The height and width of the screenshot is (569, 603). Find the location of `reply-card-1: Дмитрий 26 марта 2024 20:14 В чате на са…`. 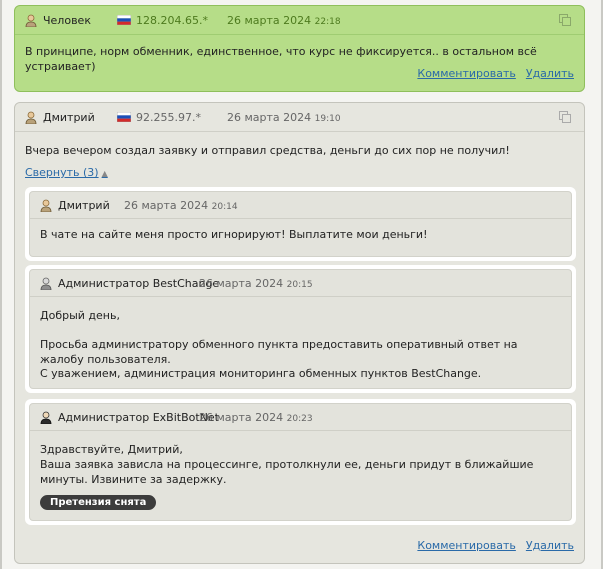

reply-card-1: Дмитрий 26 марта 2024 20:14 В чате на са… is located at coordinates (300, 224).